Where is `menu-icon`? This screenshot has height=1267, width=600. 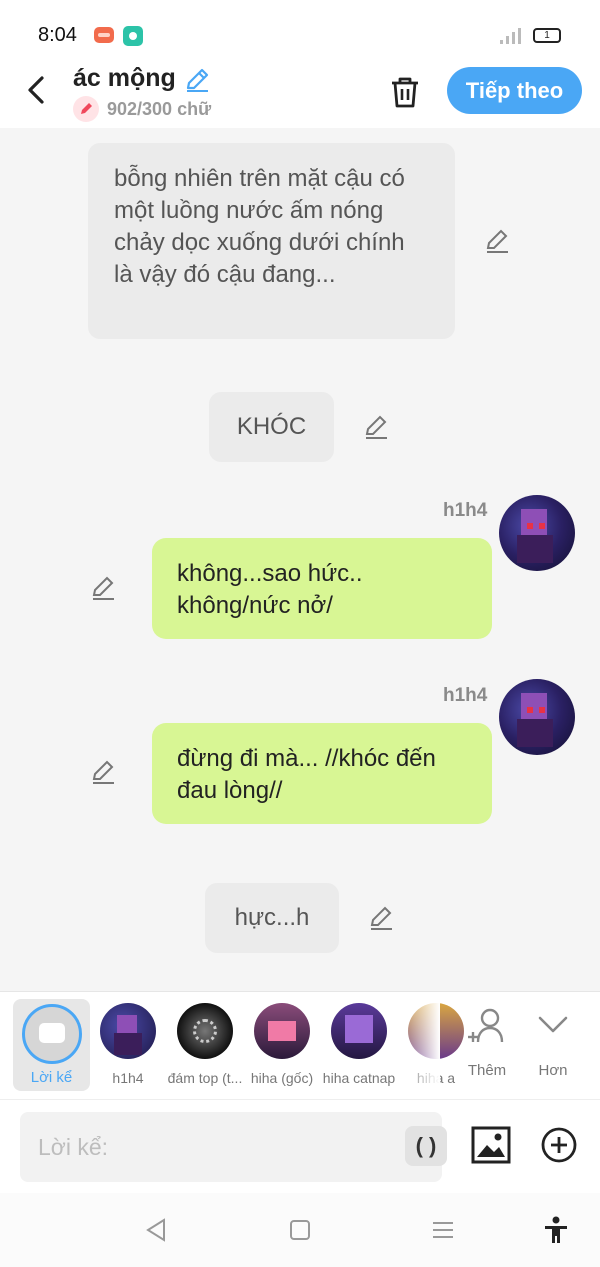 menu-icon is located at coordinates (443, 1230).